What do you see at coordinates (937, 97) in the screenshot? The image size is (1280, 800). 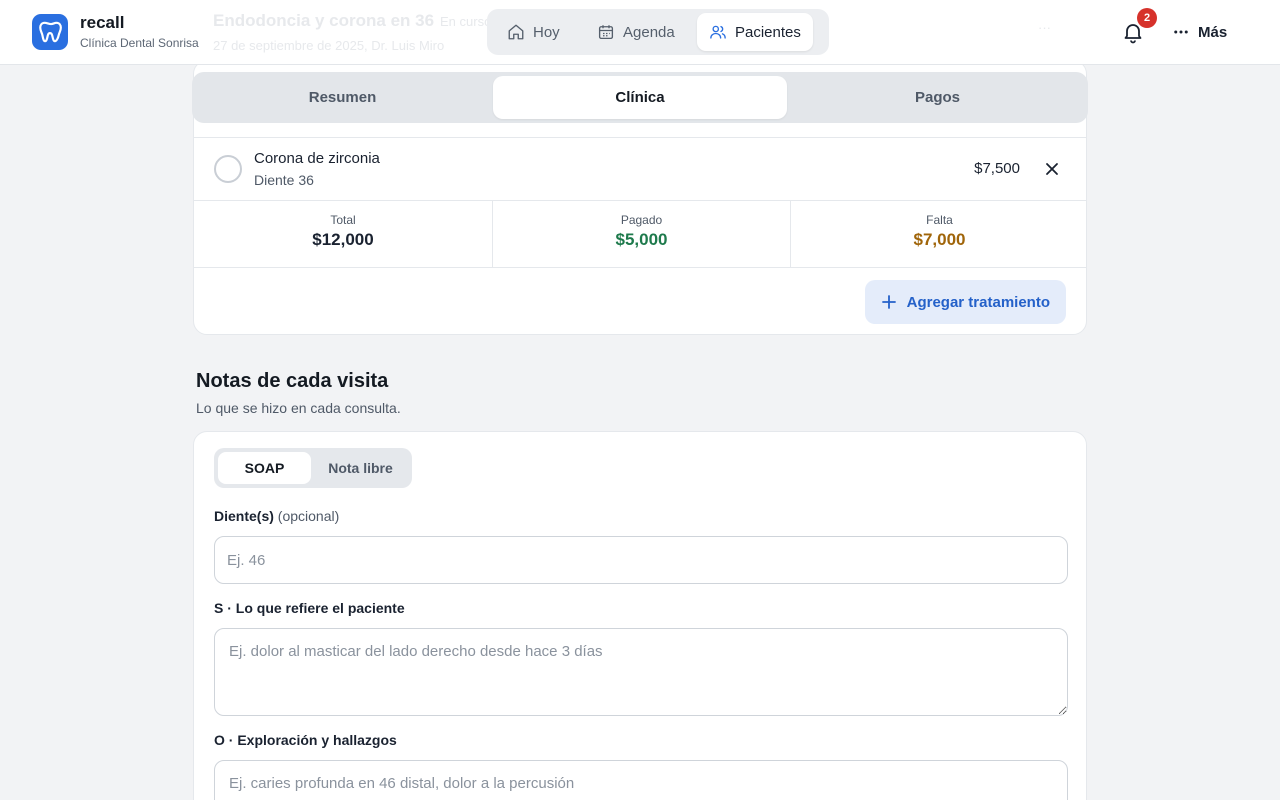 I see `tab-pagos: Pagos` at bounding box center [937, 97].